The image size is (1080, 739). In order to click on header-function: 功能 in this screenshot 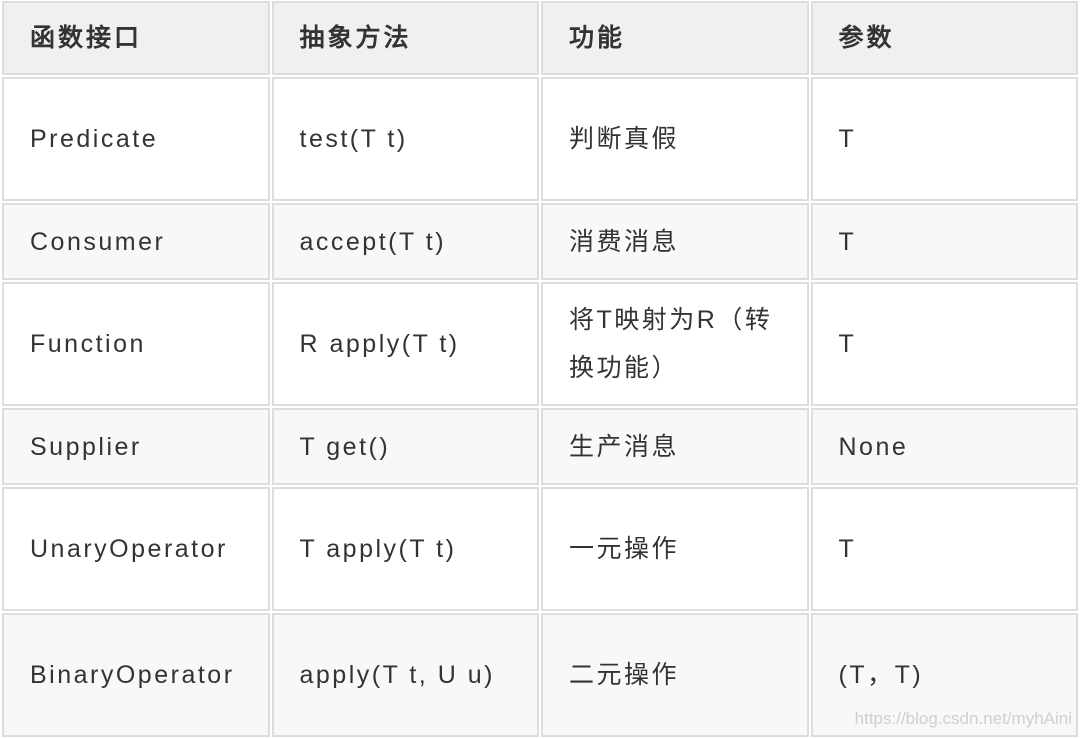, I will do `click(675, 38)`.